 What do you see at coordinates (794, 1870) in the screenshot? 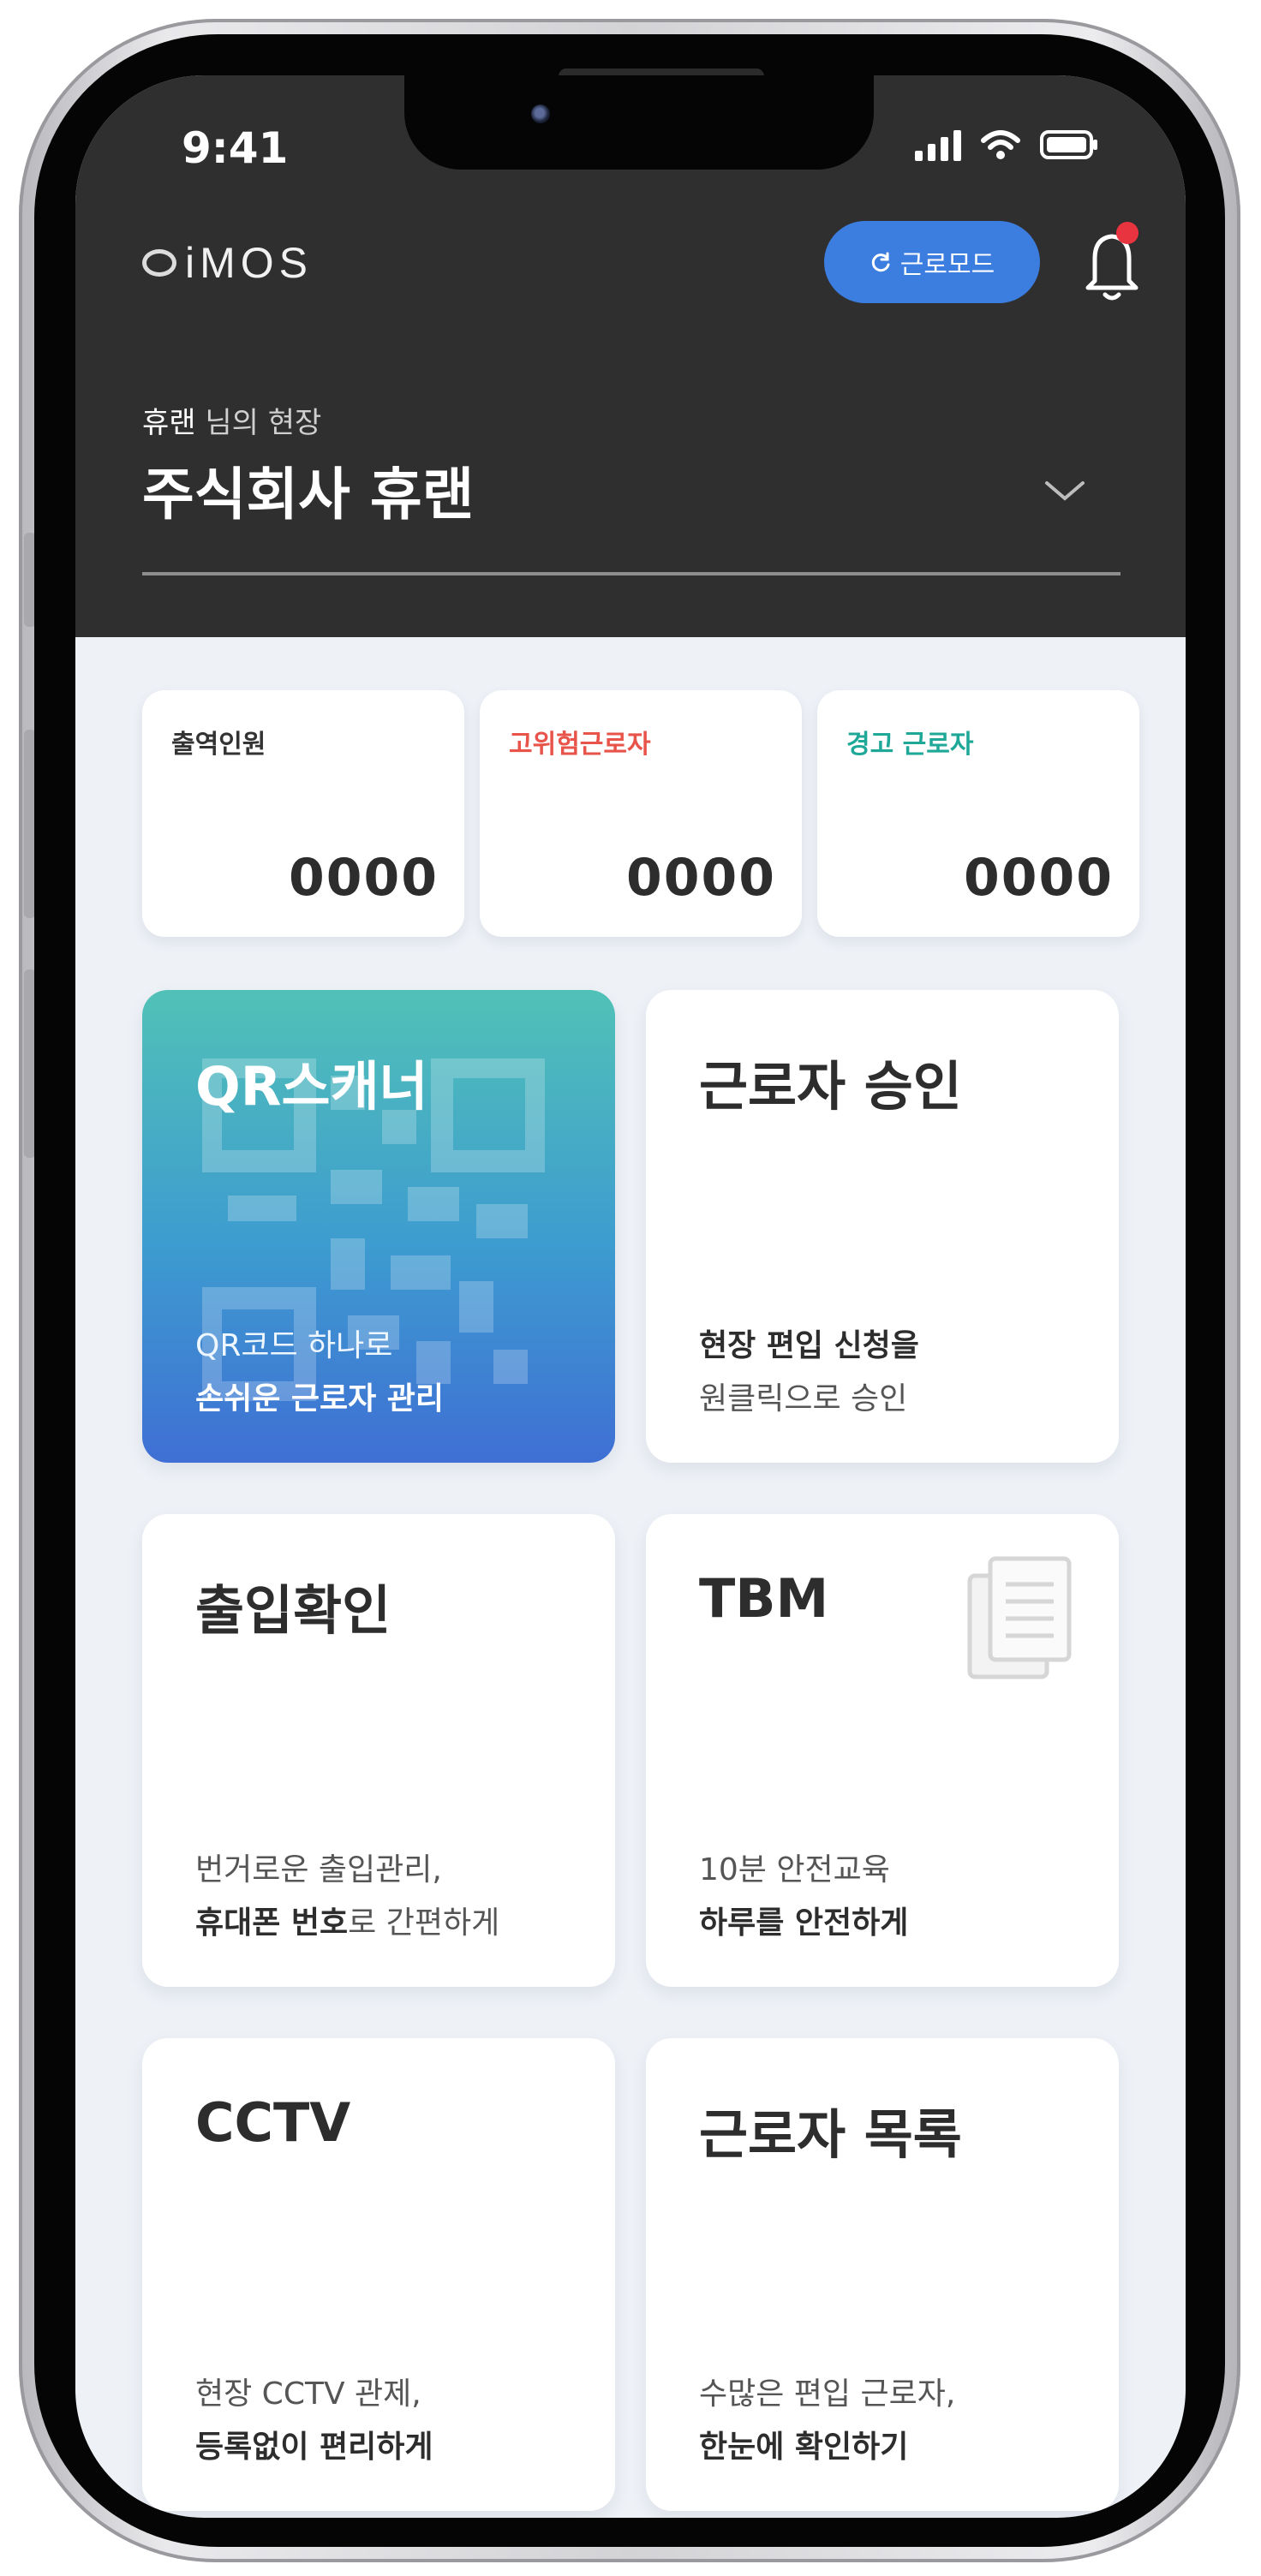
I see `tile-desc-line1: 10분 안전교육` at bounding box center [794, 1870].